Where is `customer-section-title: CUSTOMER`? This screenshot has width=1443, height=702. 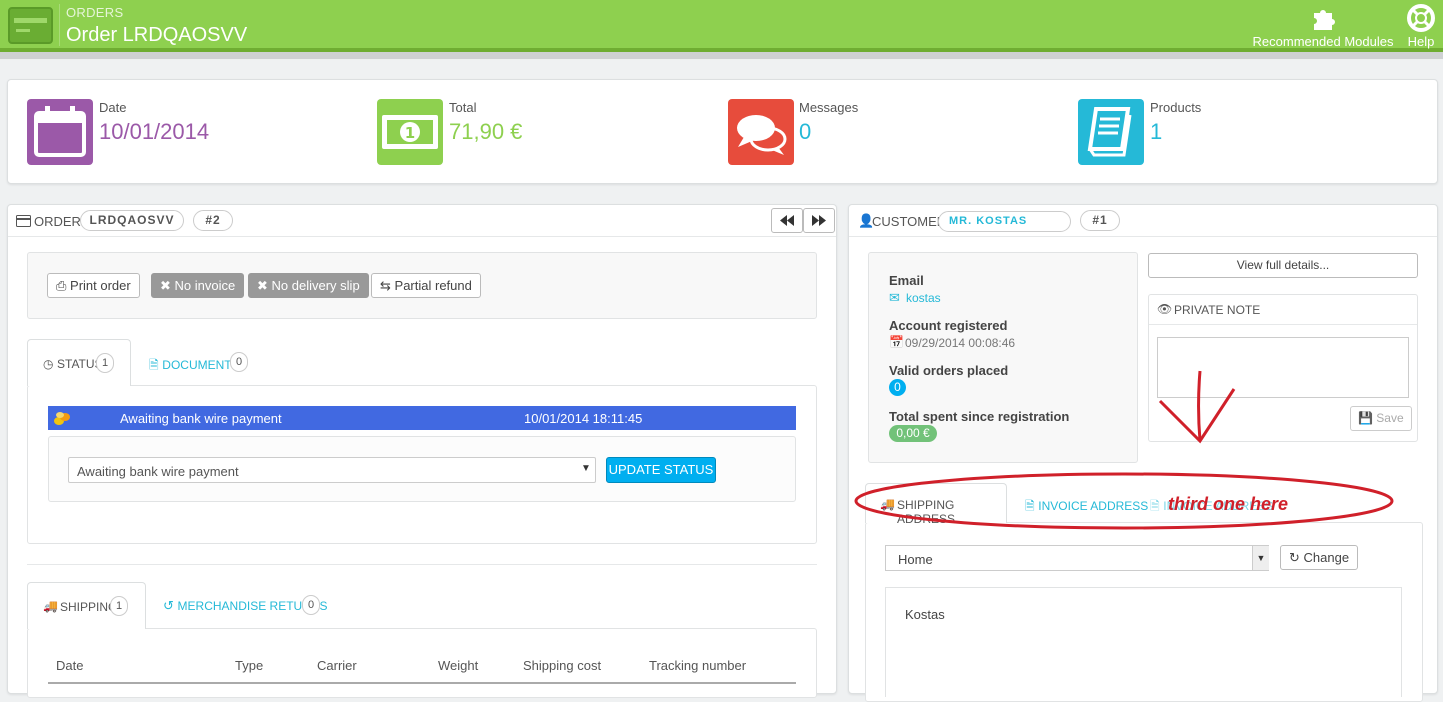 customer-section-title: CUSTOMER is located at coordinates (909, 221).